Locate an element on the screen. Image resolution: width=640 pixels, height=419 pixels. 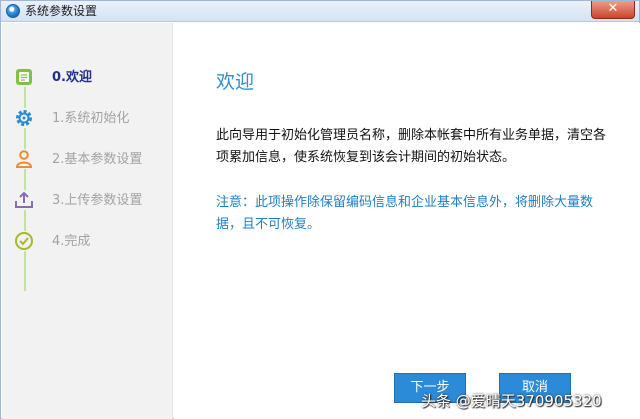
app-logo-icon is located at coordinates (13, 11).